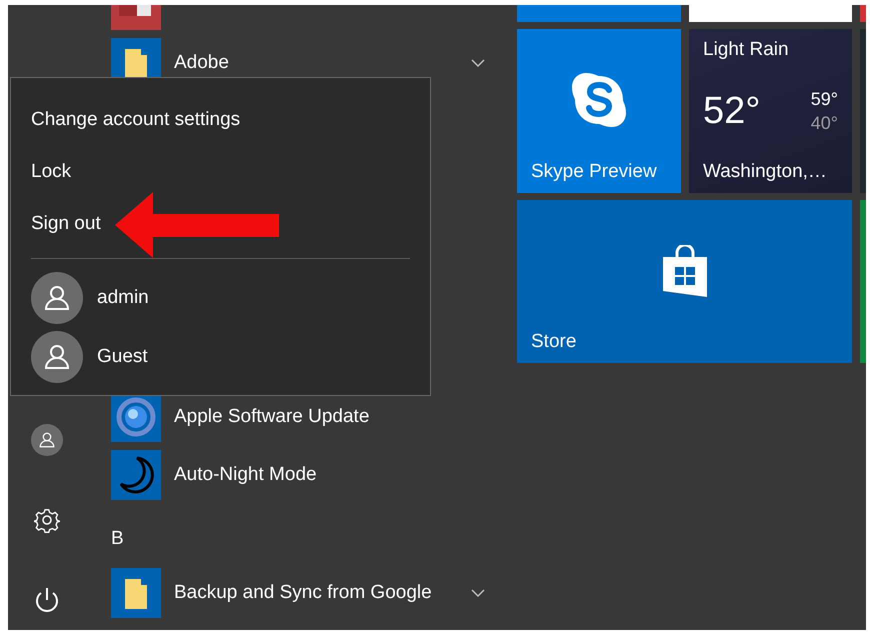  Describe the element at coordinates (554, 342) in the screenshot. I see `tile-label: Store` at that location.